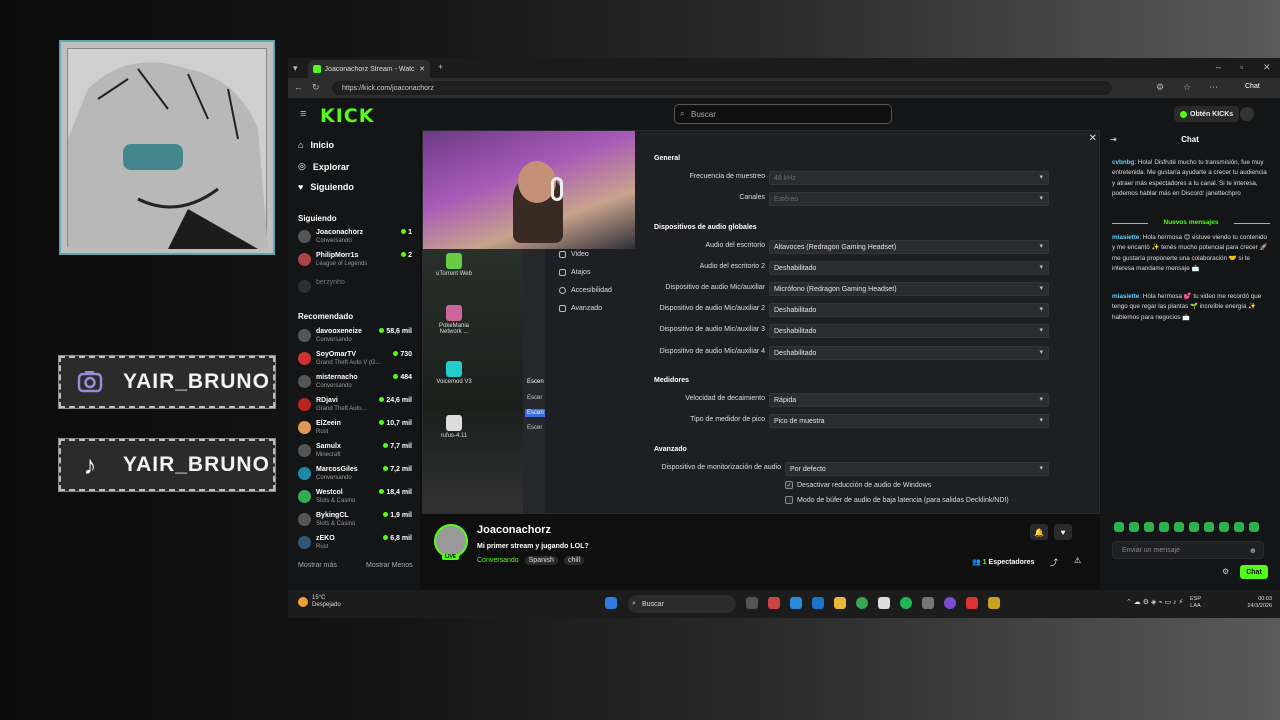  Describe the element at coordinates (909, 268) in the screenshot. I see `desktop-audio-2-select: Deshabilitado` at that location.